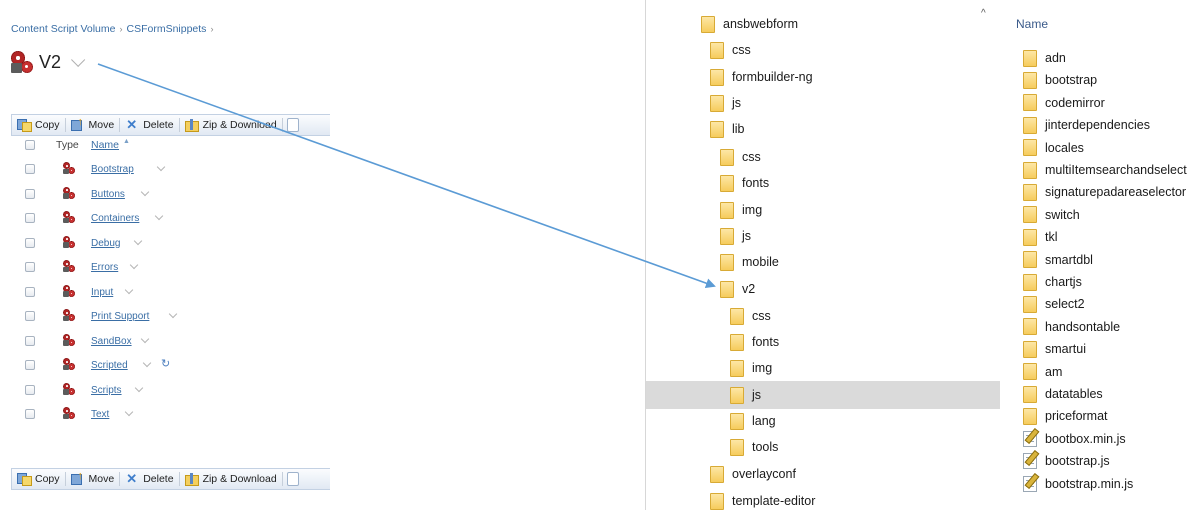  I want to click on file-list-folder-item: priceformat, so click(1065, 416).